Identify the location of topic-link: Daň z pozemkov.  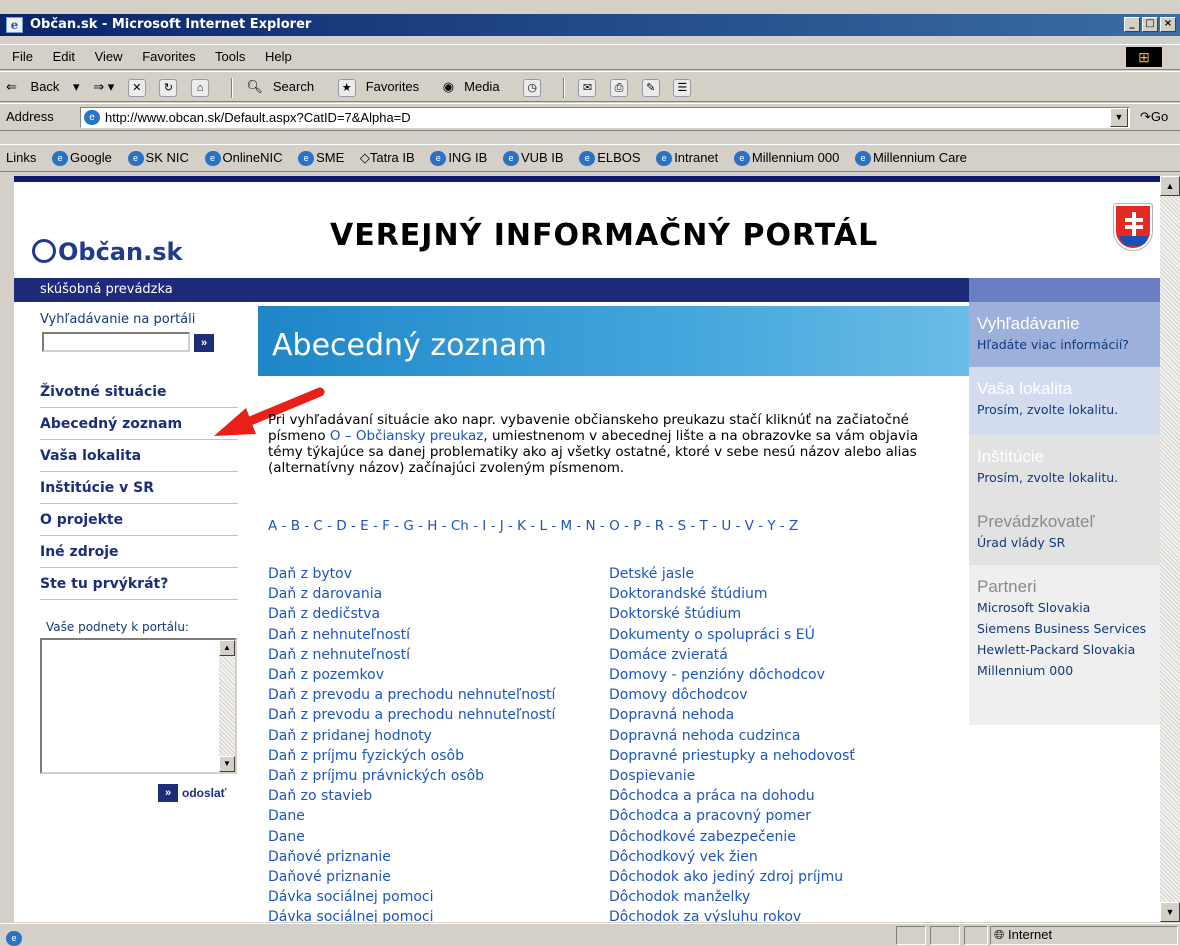
(438, 675).